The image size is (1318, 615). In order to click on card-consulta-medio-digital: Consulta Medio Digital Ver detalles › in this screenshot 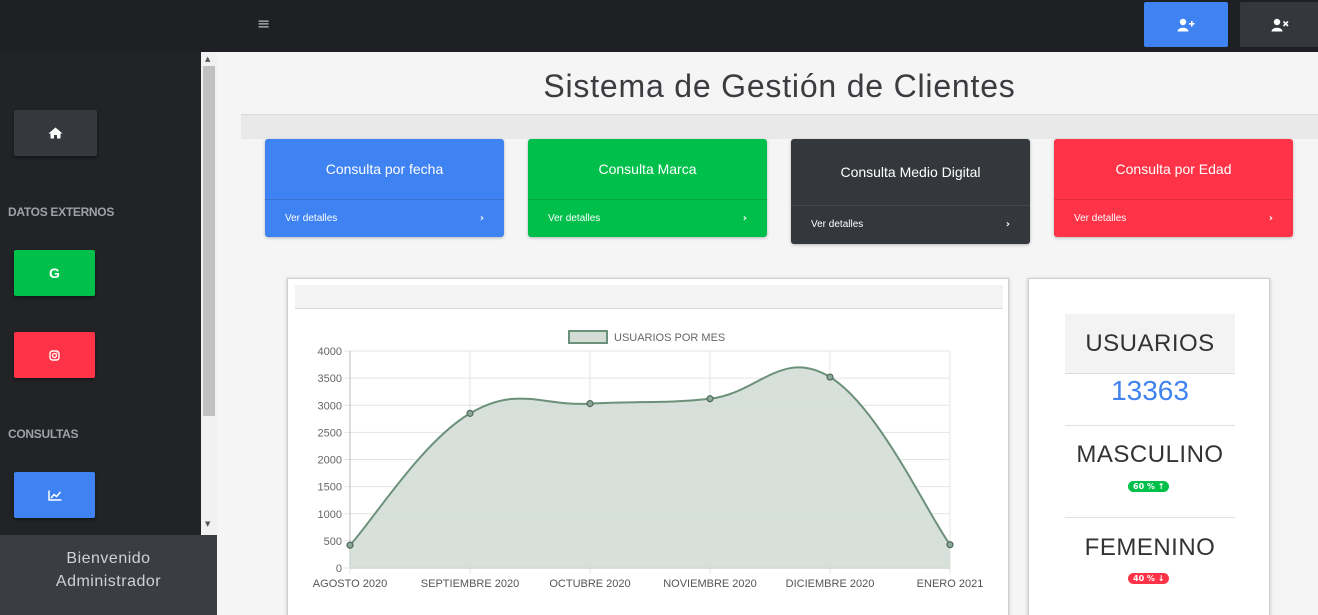, I will do `click(910, 191)`.